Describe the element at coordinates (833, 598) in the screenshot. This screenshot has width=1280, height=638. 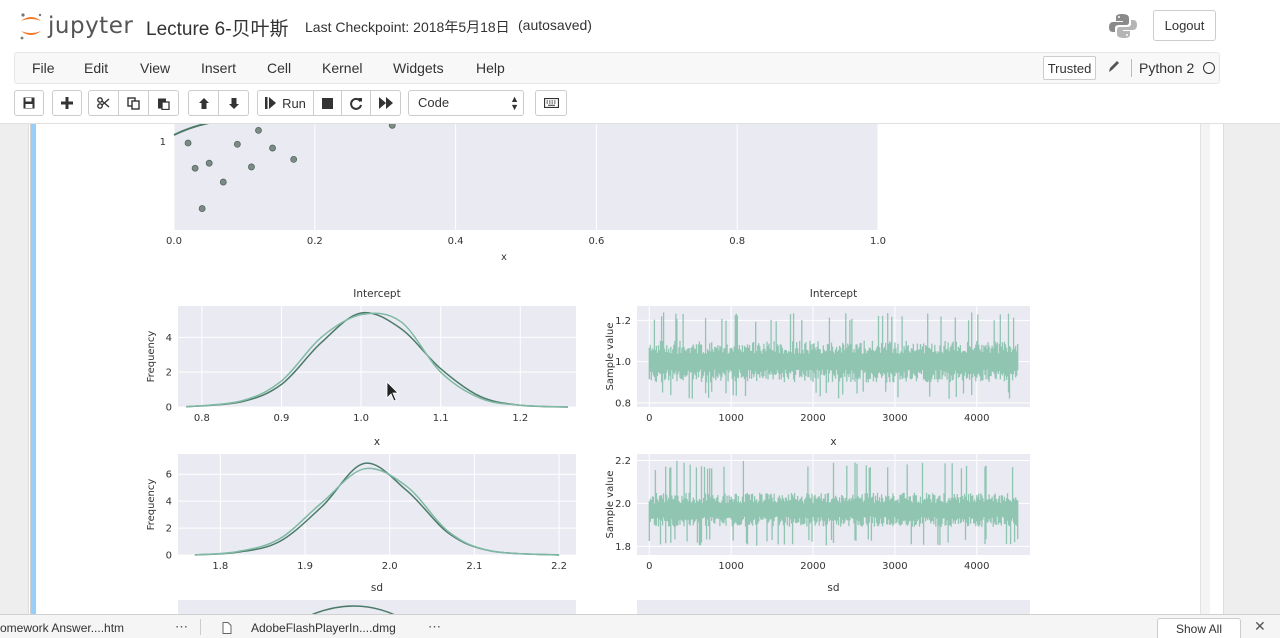
I see `sd-trace-plot: sd` at that location.